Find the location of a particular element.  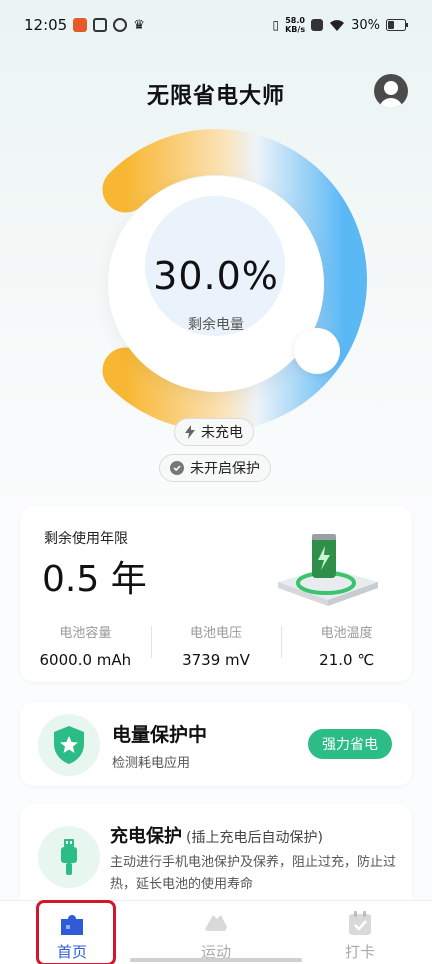

home-indicator is located at coordinates (216, 960).